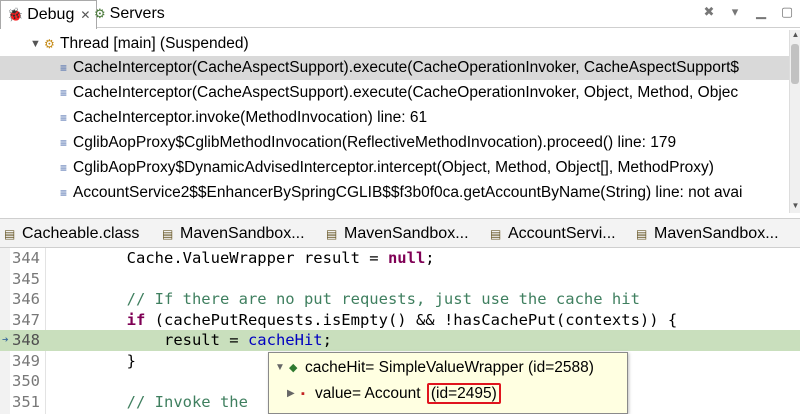  Describe the element at coordinates (187, 401) in the screenshot. I see `code-text: // Invoke the` at that location.